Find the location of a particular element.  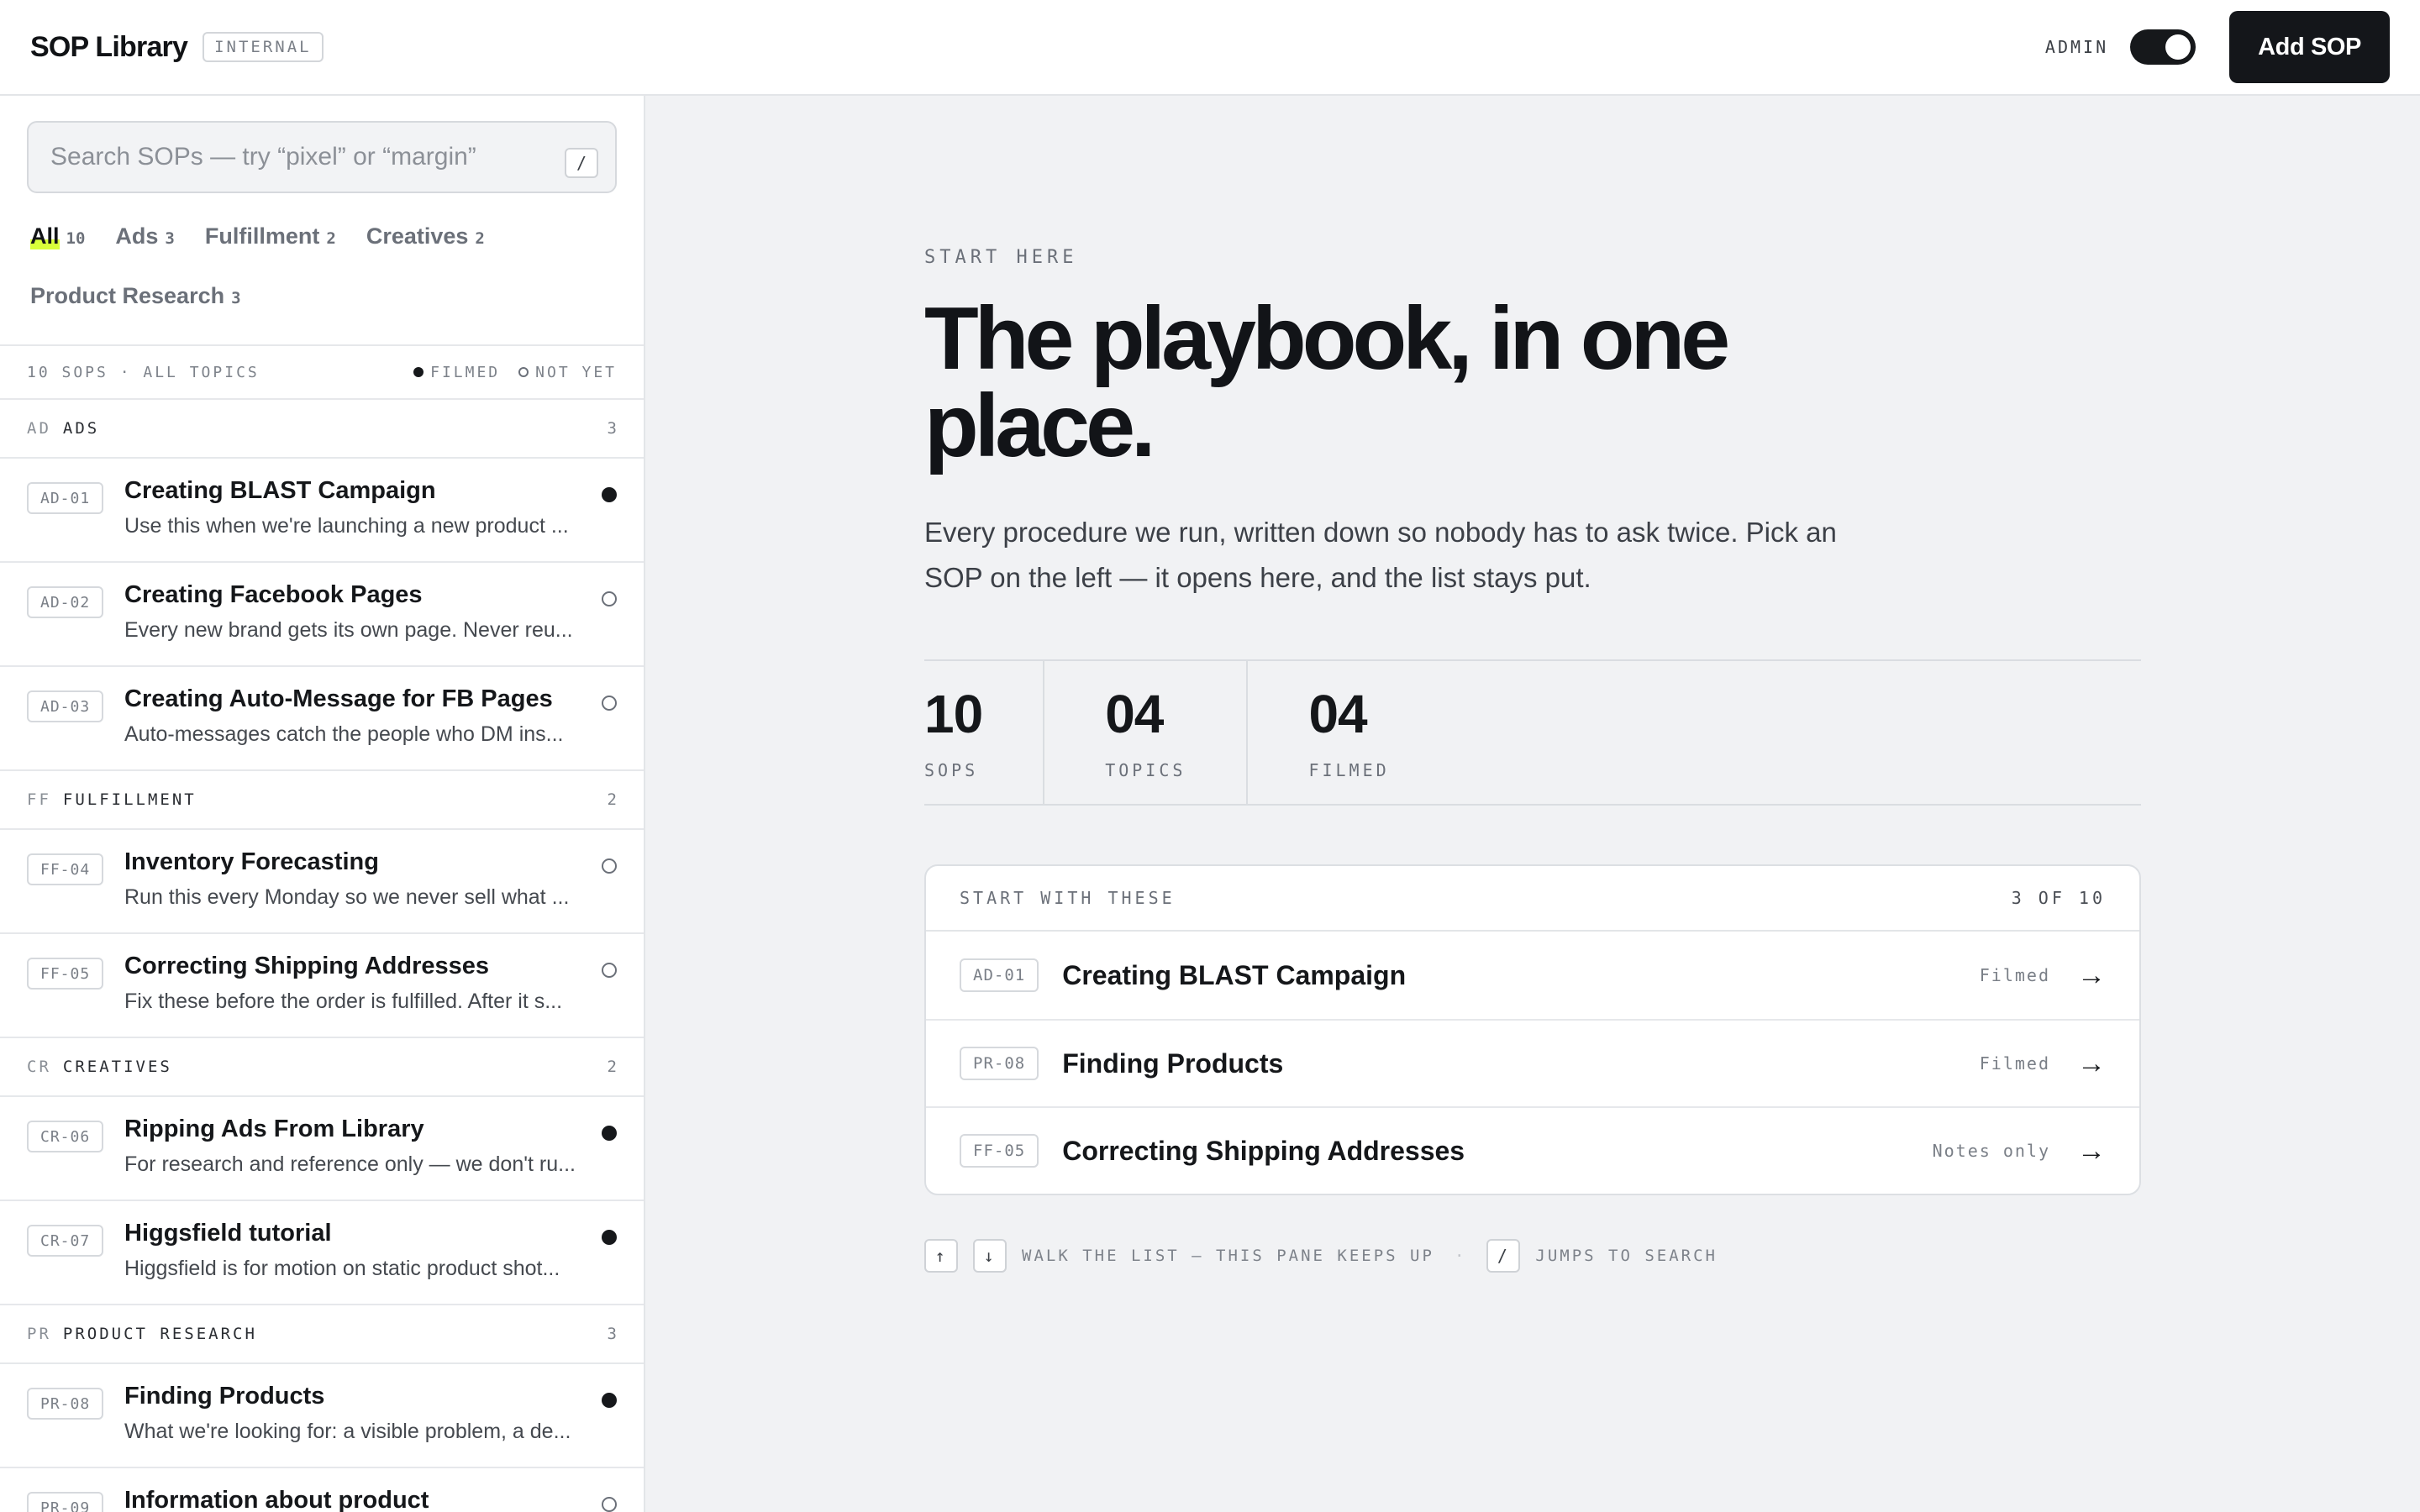

stat-topics: 04 TOPICS is located at coordinates (1144, 732).